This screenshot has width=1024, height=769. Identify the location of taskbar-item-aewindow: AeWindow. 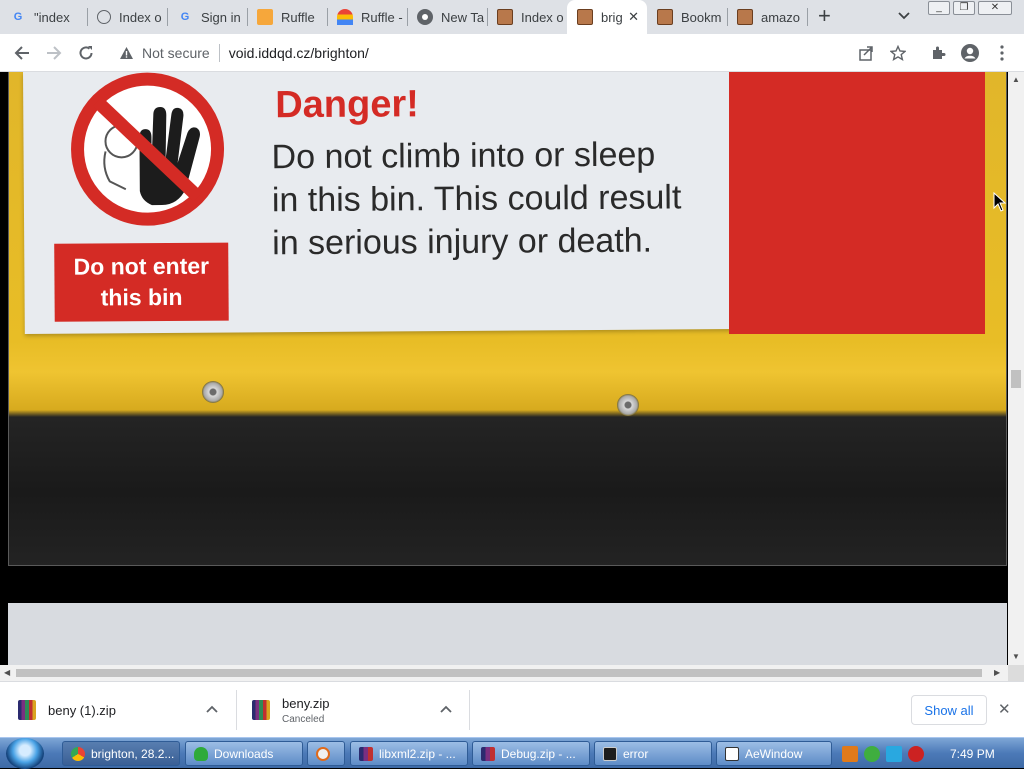
(774, 753).